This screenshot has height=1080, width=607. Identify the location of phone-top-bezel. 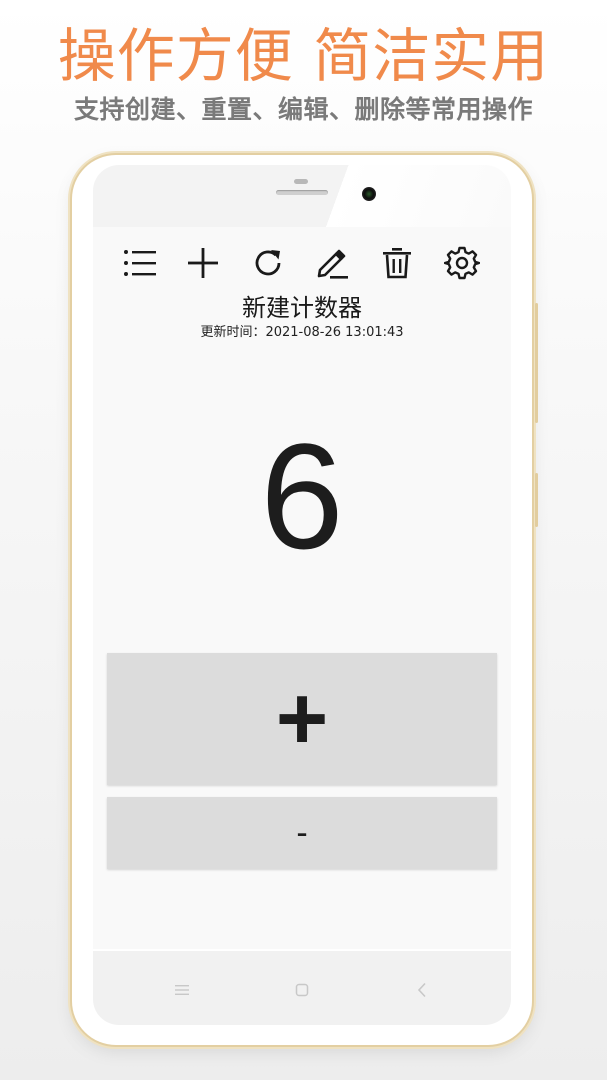
(302, 196).